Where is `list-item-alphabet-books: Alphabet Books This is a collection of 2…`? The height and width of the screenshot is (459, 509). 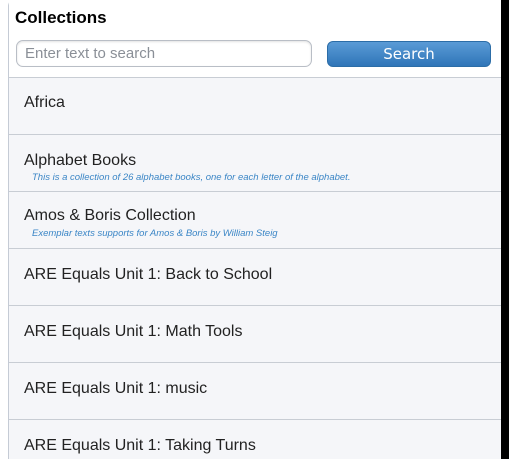
list-item-alphabet-books: Alphabet Books This is a collection of 2… is located at coordinates (255, 163).